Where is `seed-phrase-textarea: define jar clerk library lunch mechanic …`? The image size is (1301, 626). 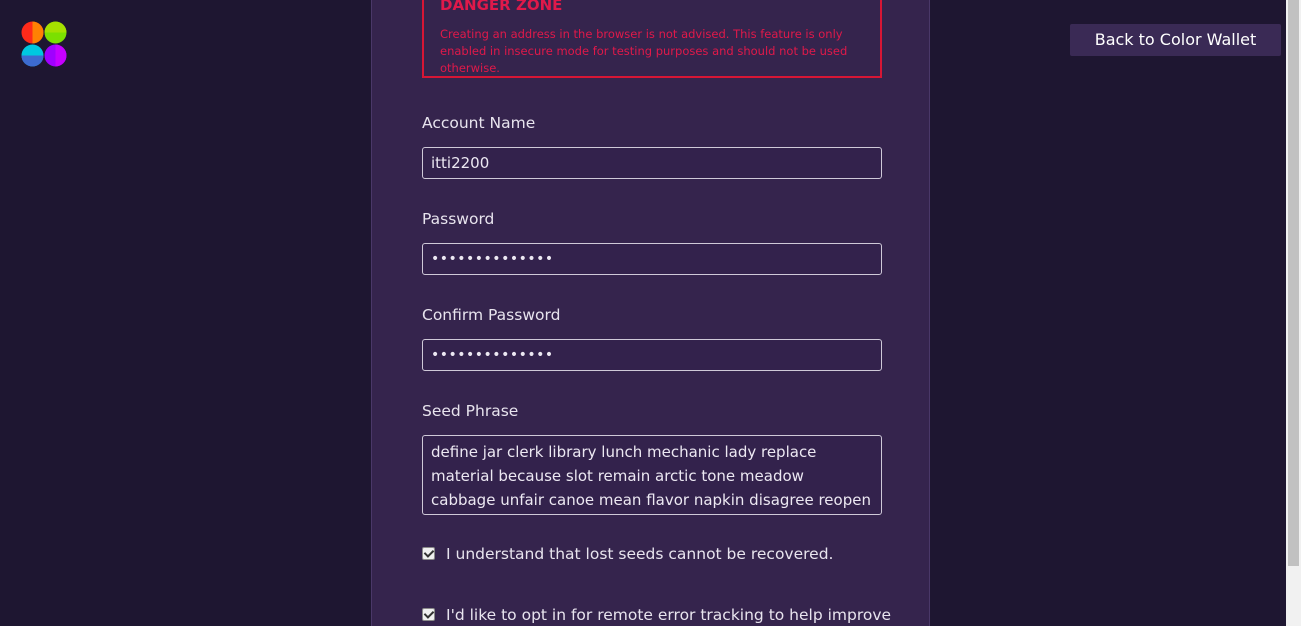 seed-phrase-textarea: define jar clerk library lunch mechanic … is located at coordinates (652, 475).